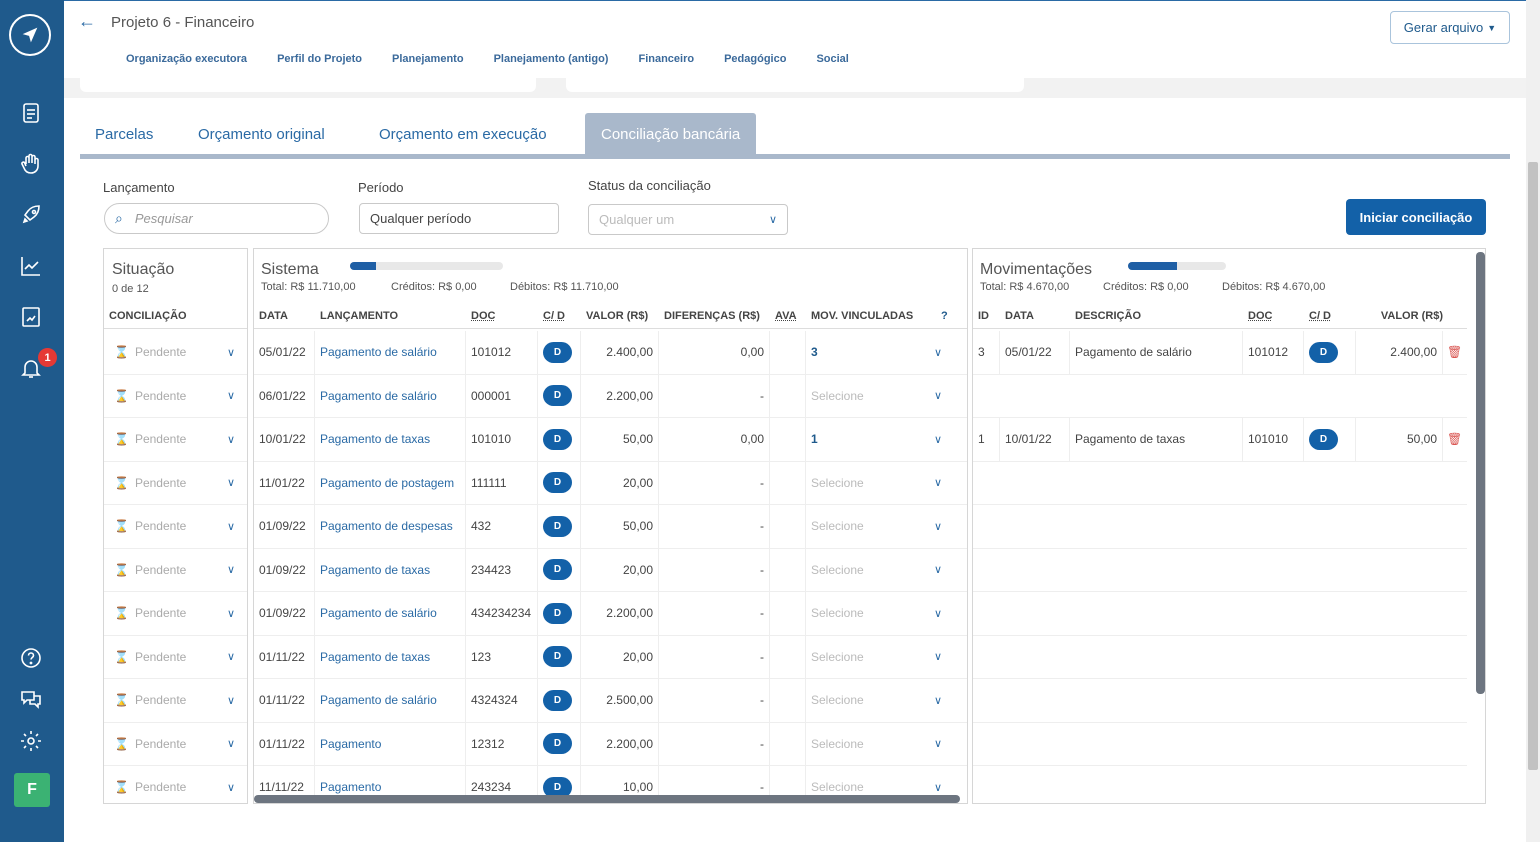 This screenshot has width=1540, height=842. I want to click on report-icon, so click(31, 317).